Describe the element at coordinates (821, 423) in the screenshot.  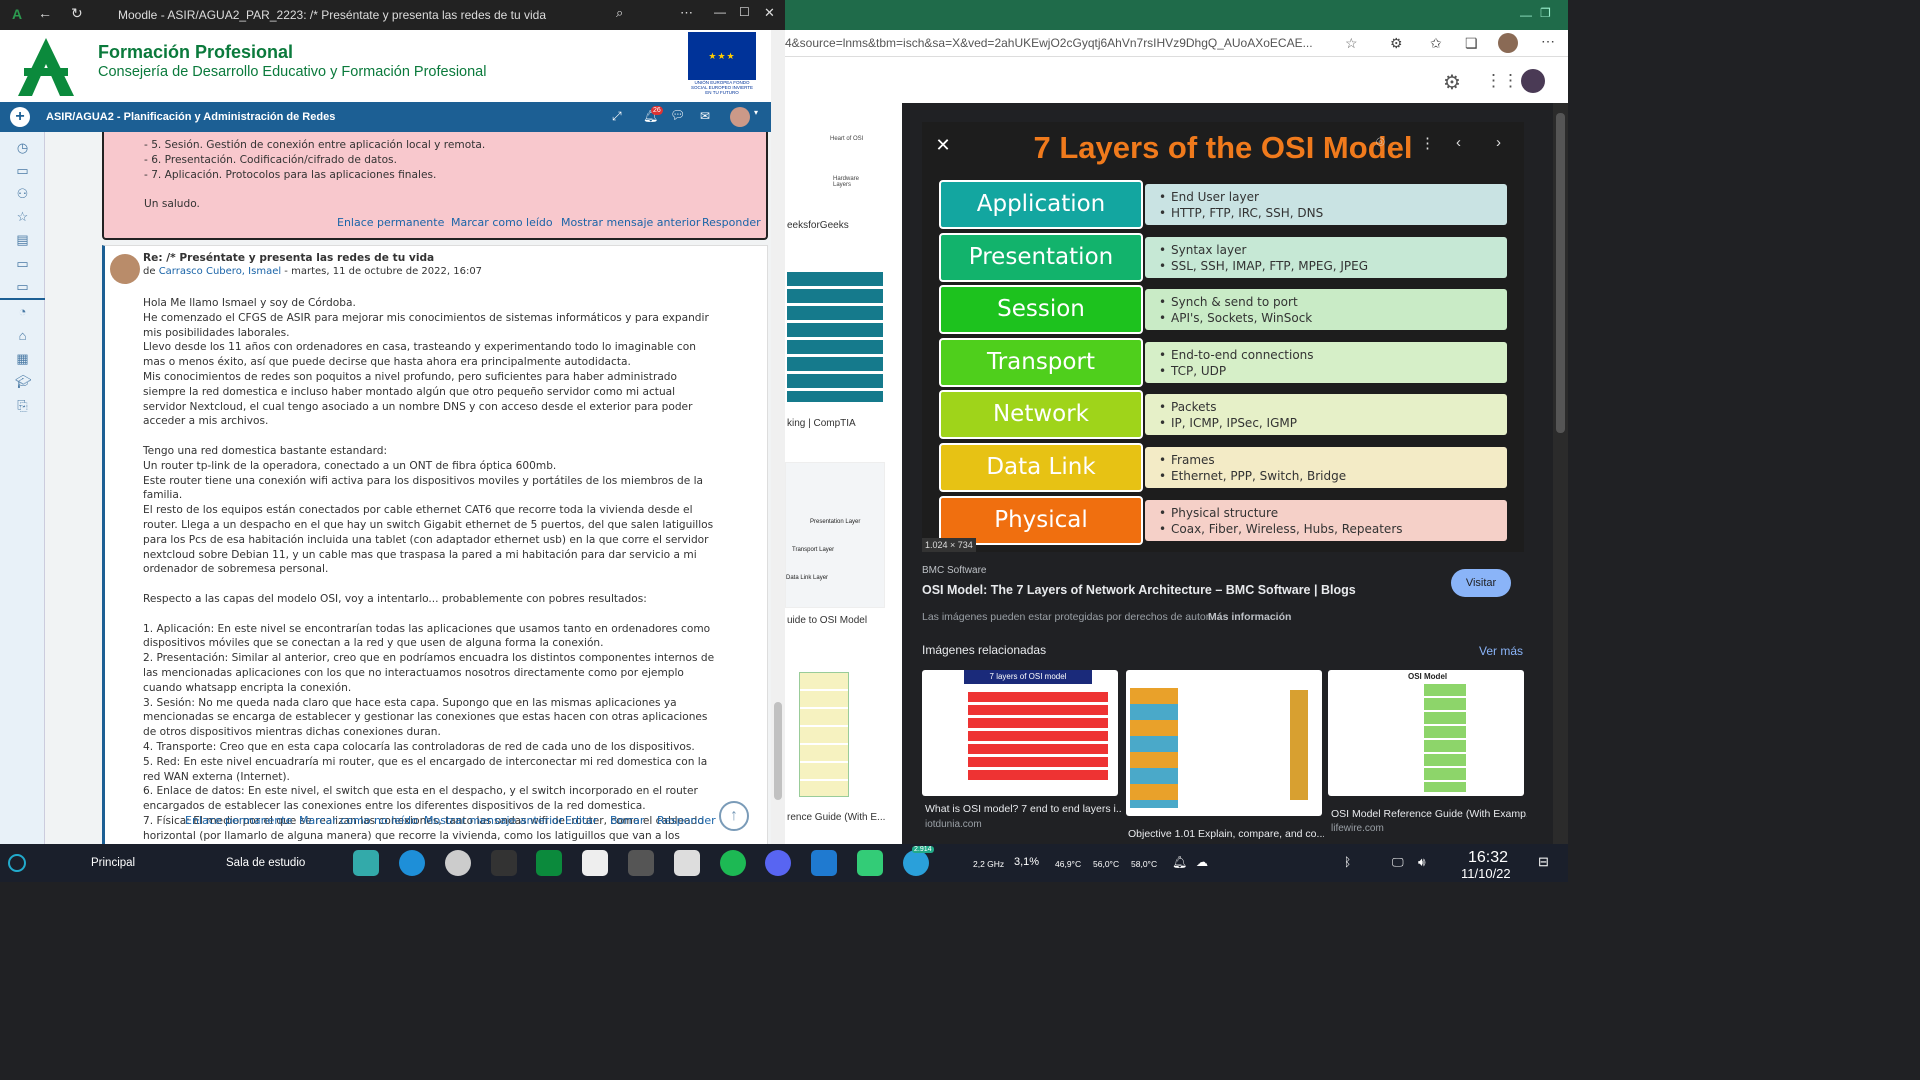
I see `result-caption-2: king | CompTIA` at that location.